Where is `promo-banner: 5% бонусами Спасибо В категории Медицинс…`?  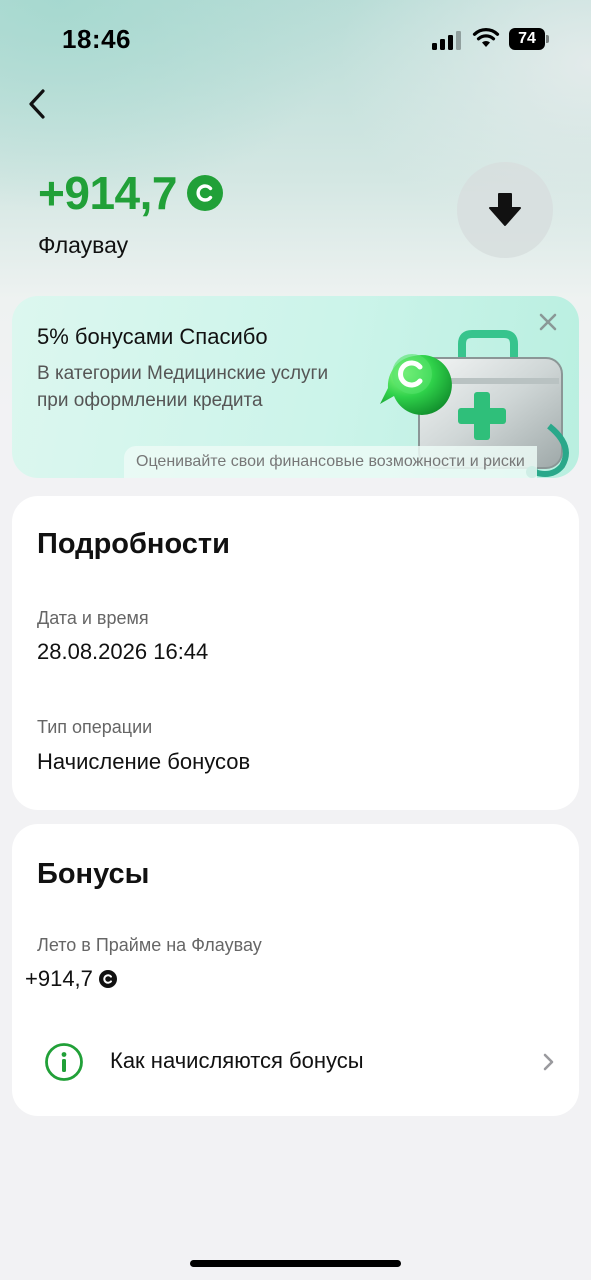 promo-banner: 5% бонусами Спасибо В категории Медицинс… is located at coordinates (295, 387).